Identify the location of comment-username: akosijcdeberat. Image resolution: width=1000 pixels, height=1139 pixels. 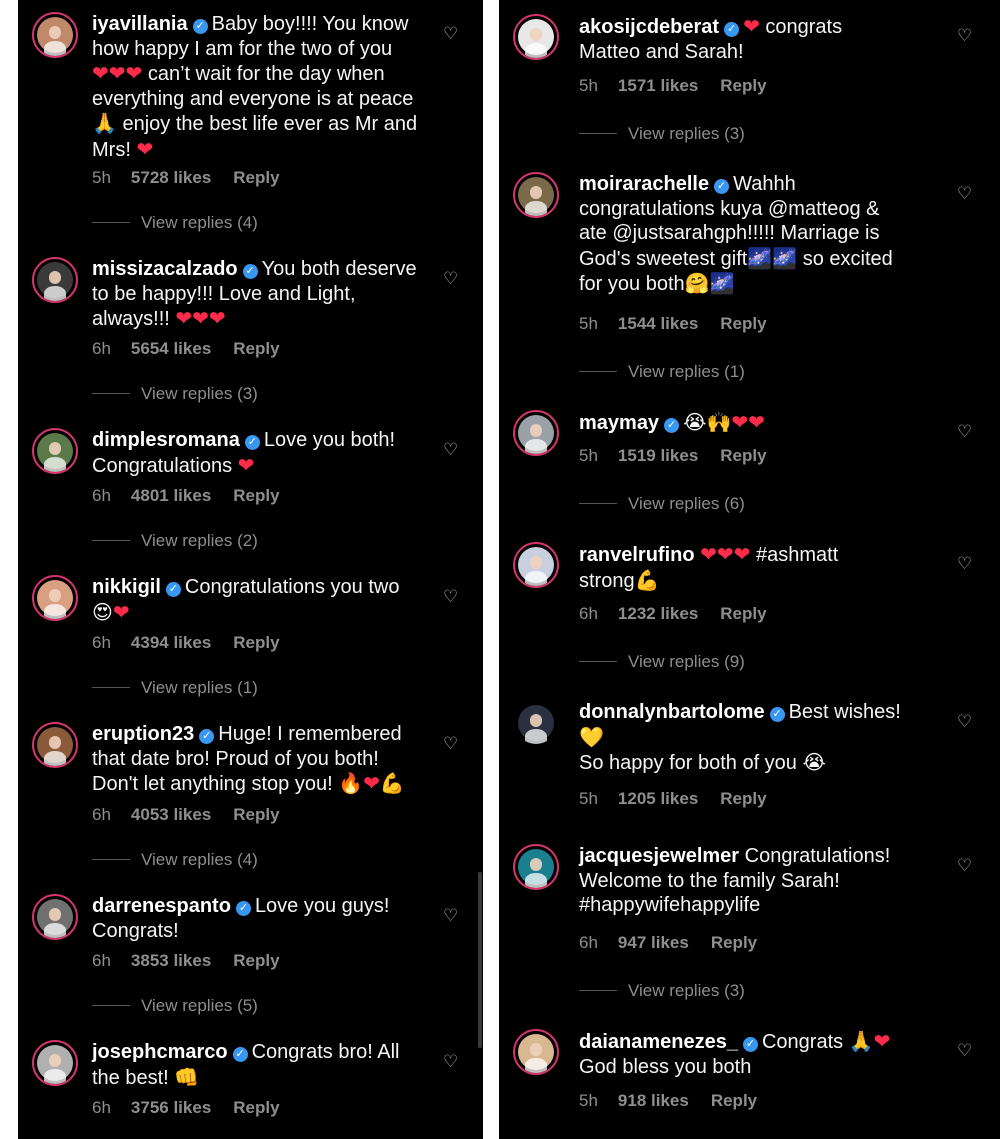
(649, 27).